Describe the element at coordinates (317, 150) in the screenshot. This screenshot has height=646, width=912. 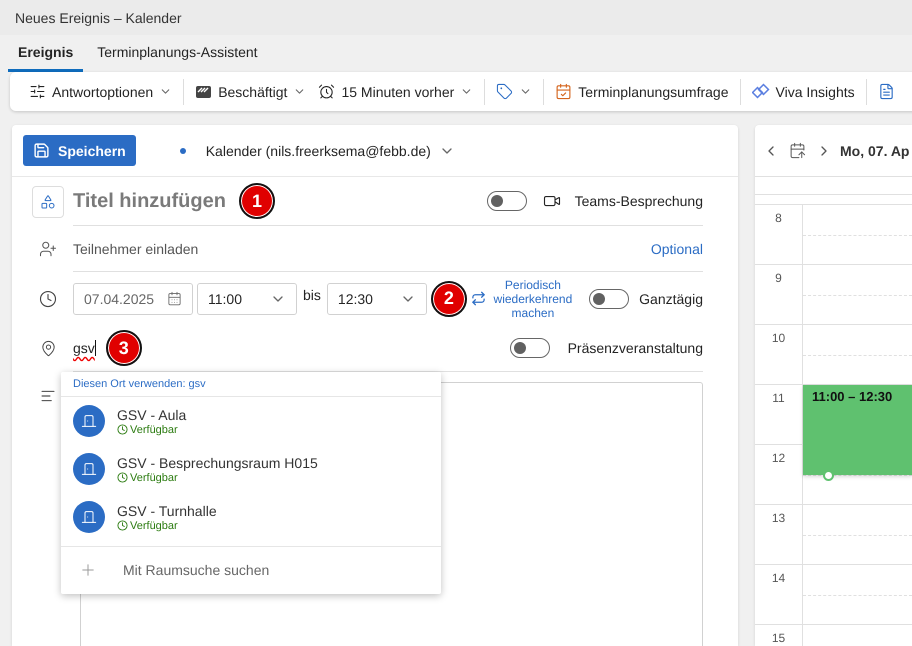
I see `calendar-picker: Kalender (nils.freerksema@febb.de)` at that location.